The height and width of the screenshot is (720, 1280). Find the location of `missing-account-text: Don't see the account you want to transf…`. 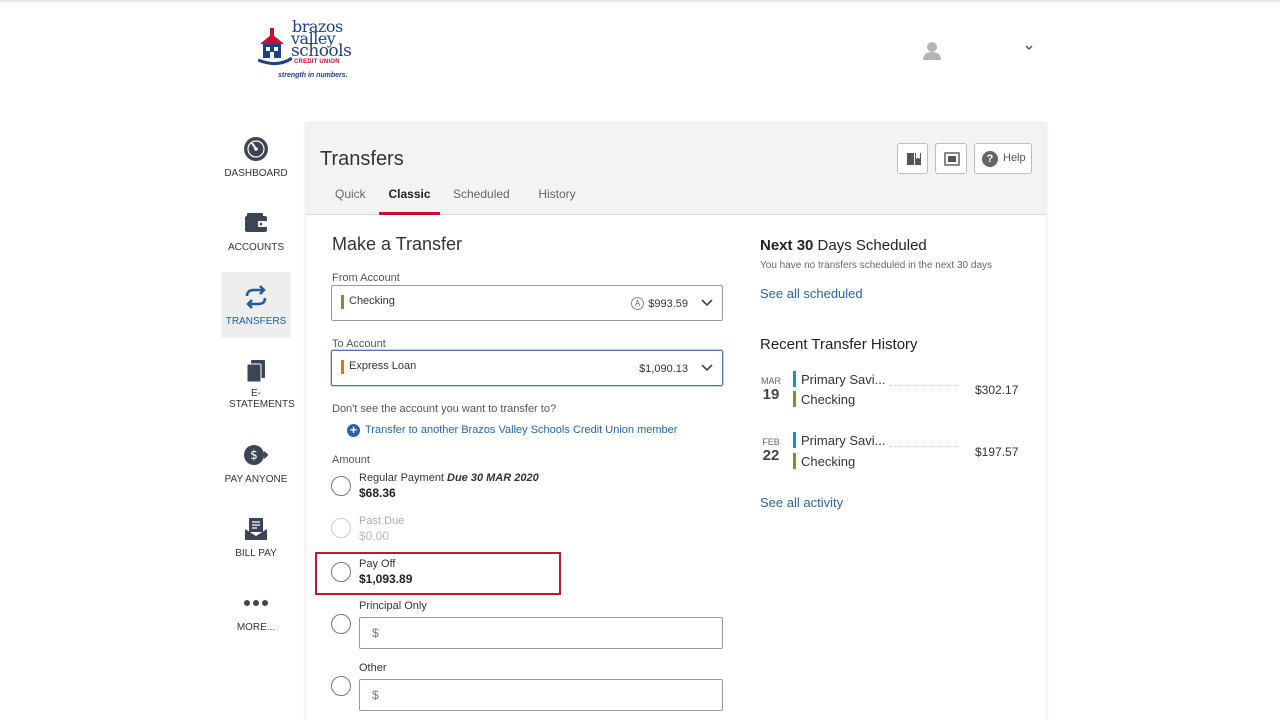

missing-account-text: Don't see the account you want to transf… is located at coordinates (444, 409).